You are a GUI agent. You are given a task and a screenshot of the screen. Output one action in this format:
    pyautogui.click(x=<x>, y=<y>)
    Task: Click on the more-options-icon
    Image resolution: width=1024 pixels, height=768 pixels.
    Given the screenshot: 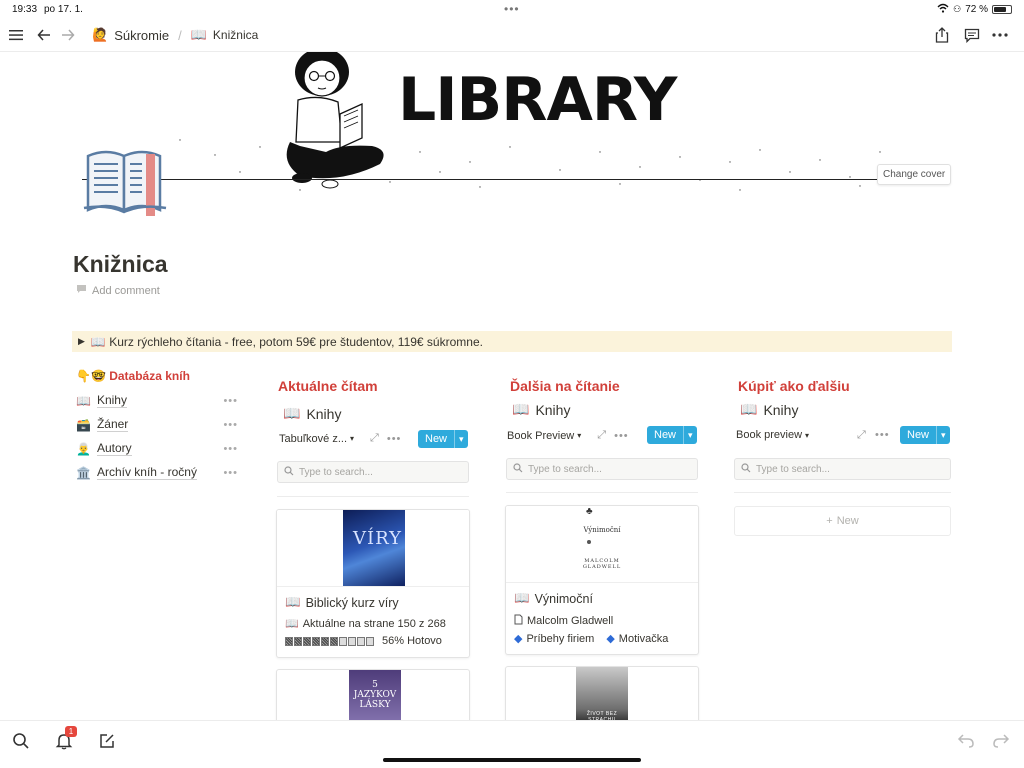 What is the action you would take?
    pyautogui.click(x=1000, y=35)
    